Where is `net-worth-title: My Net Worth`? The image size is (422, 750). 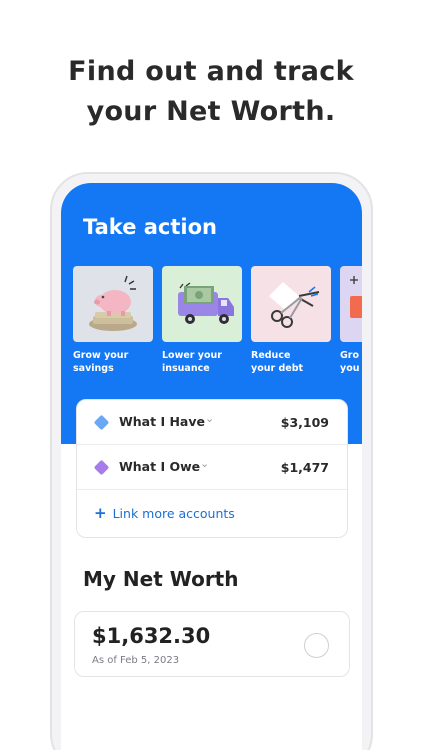 net-worth-title: My Net Worth is located at coordinates (161, 579).